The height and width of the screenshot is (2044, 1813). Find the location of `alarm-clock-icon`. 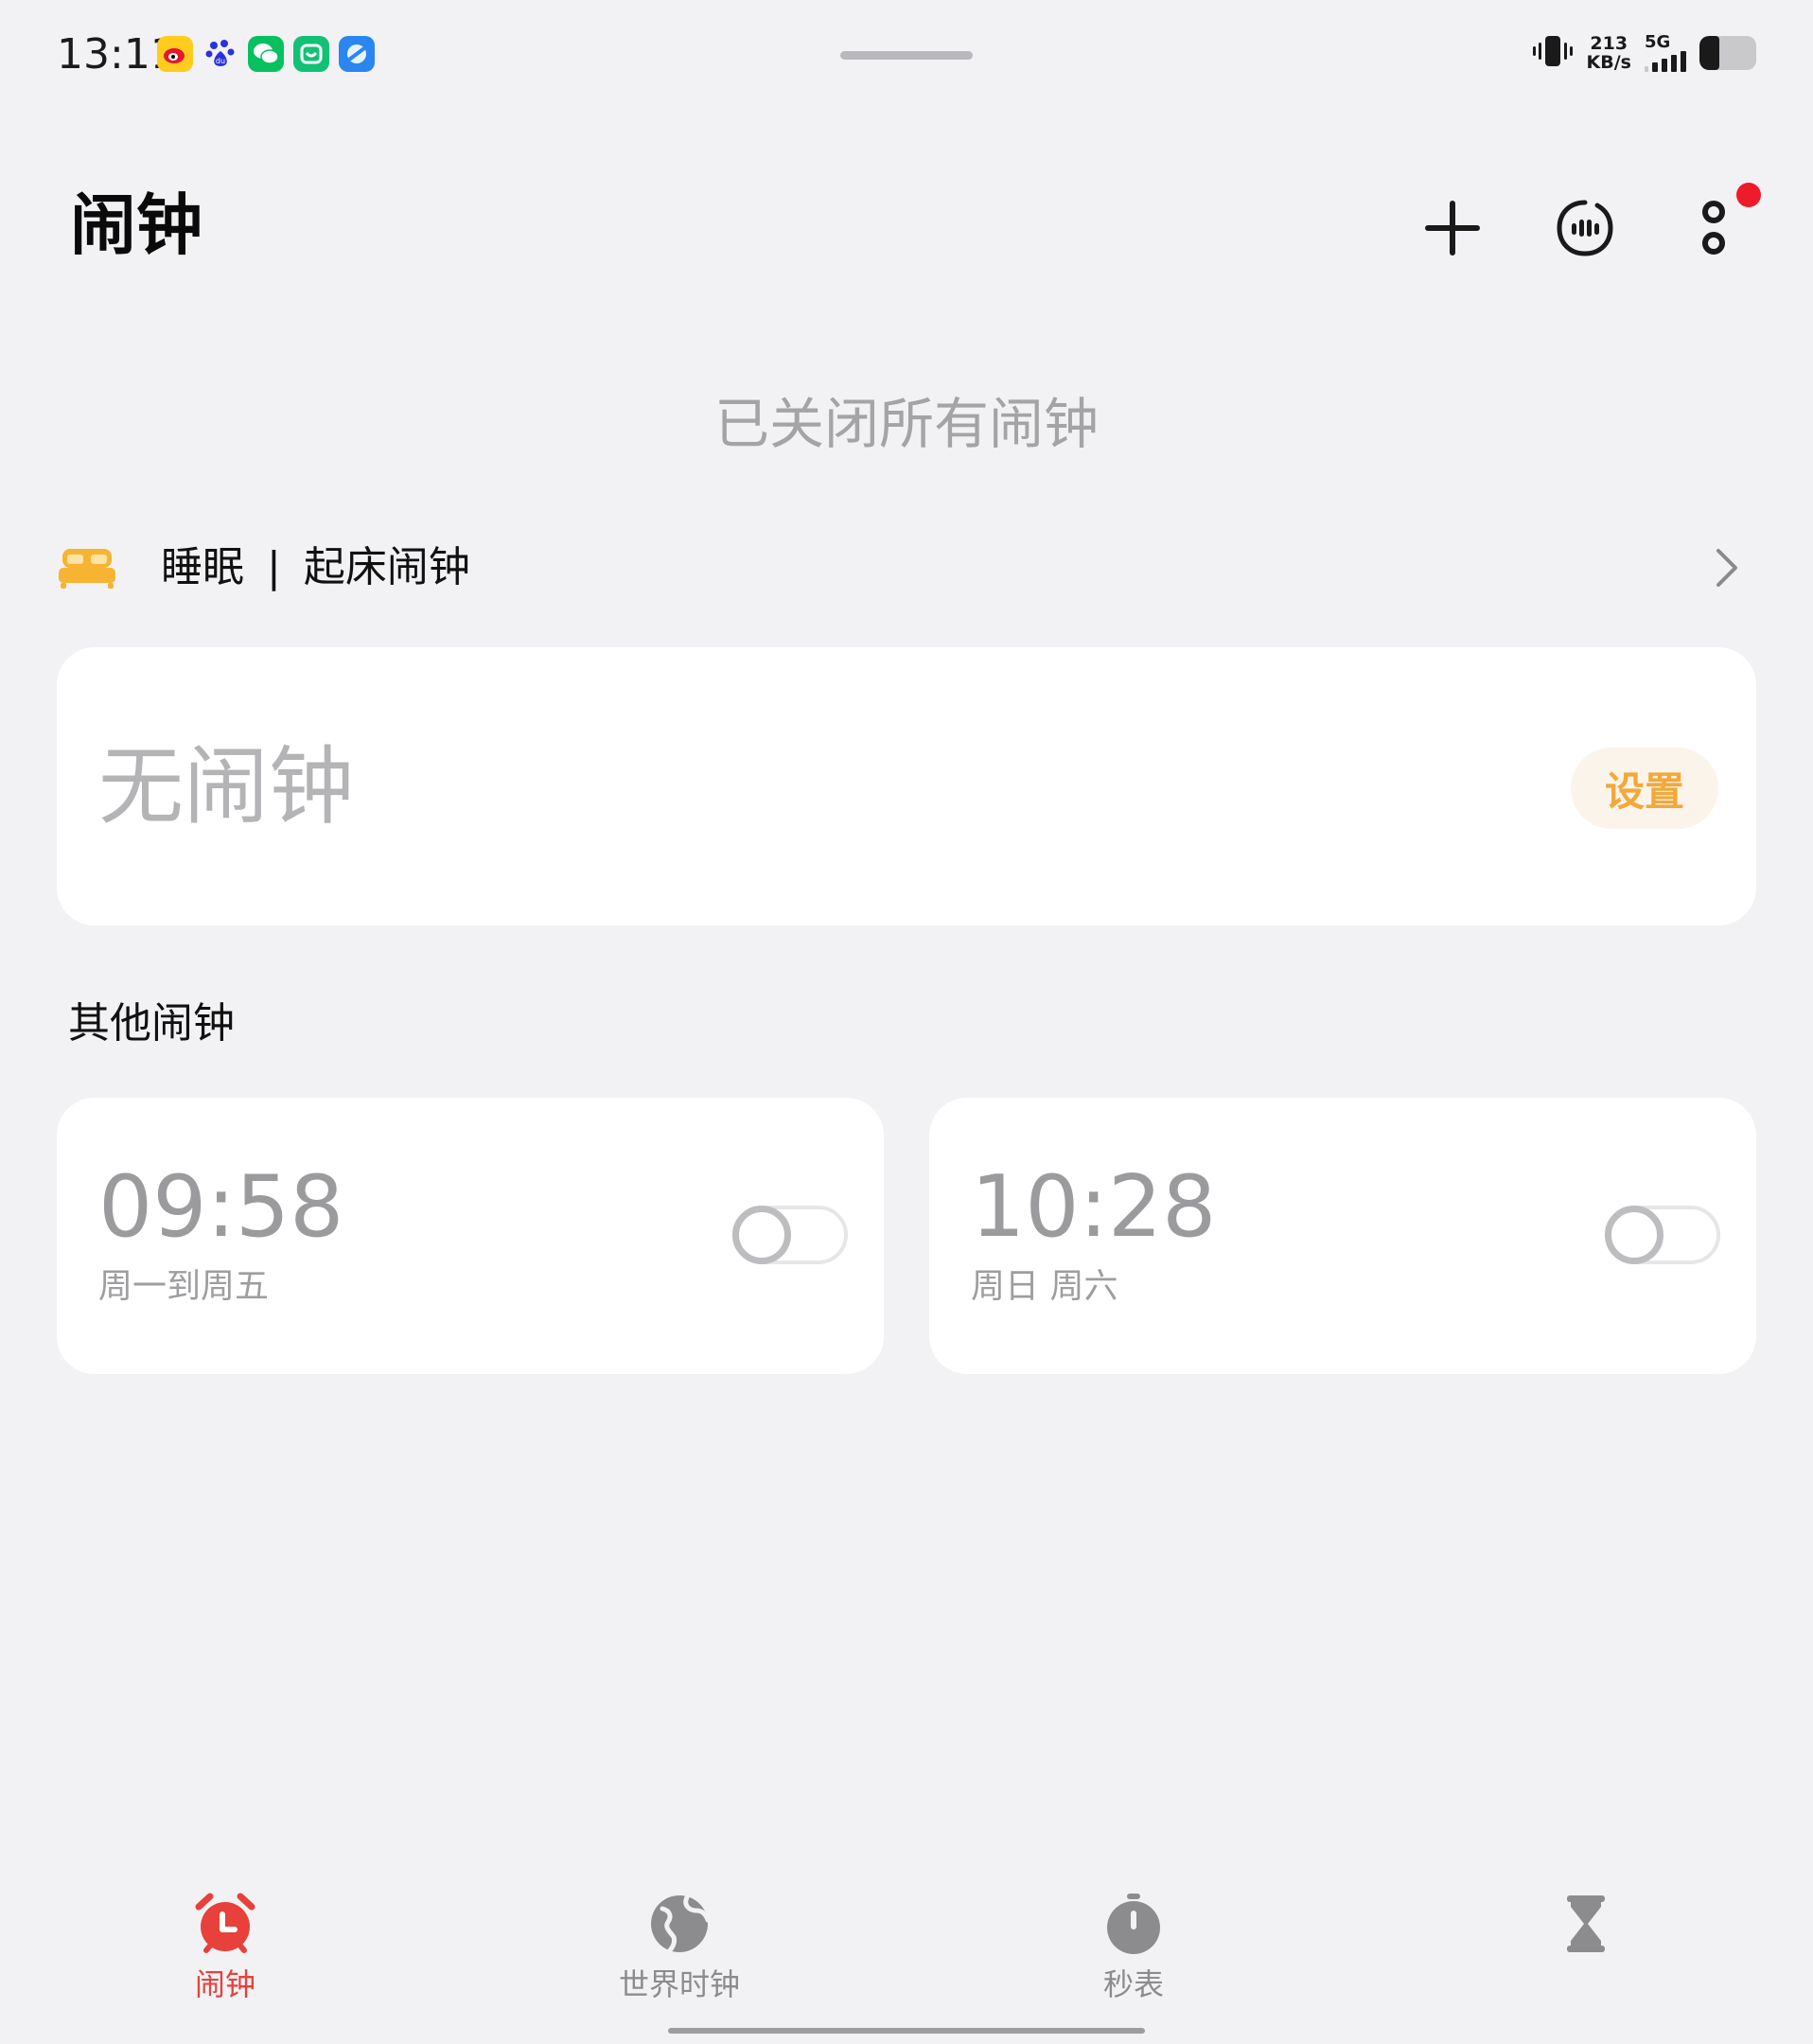

alarm-clock-icon is located at coordinates (225, 1924).